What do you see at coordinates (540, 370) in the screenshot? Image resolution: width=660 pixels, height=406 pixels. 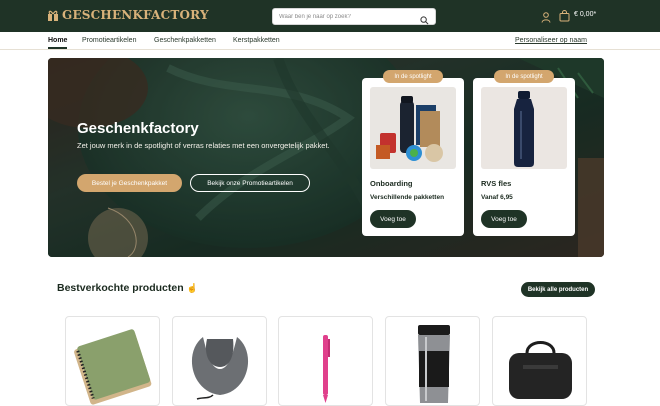 I see `duffel-bag-product-image` at bounding box center [540, 370].